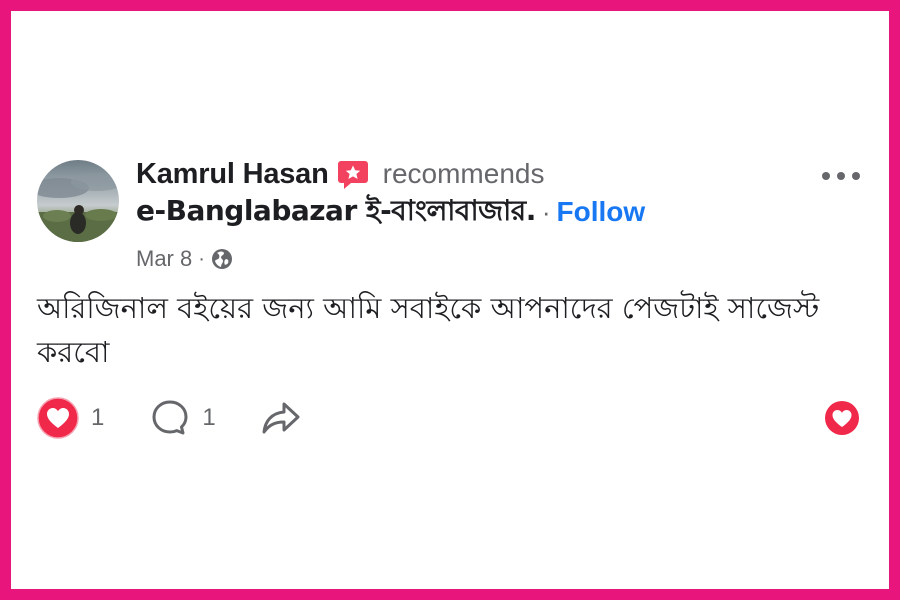  Describe the element at coordinates (98, 417) in the screenshot. I see `love-count: 1` at that location.